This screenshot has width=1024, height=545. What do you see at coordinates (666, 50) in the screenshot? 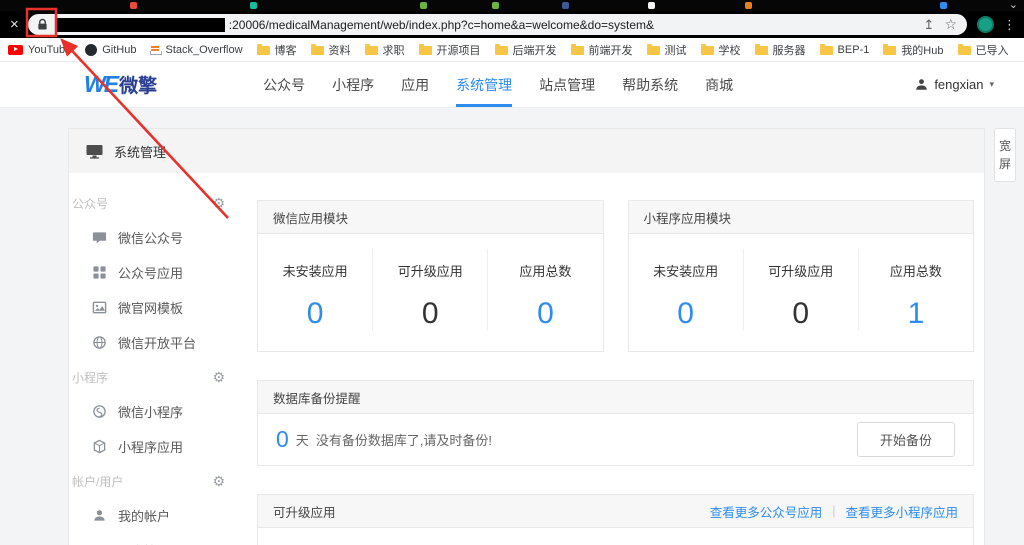
I see `bookmark-folder: 测试` at bounding box center [666, 50].